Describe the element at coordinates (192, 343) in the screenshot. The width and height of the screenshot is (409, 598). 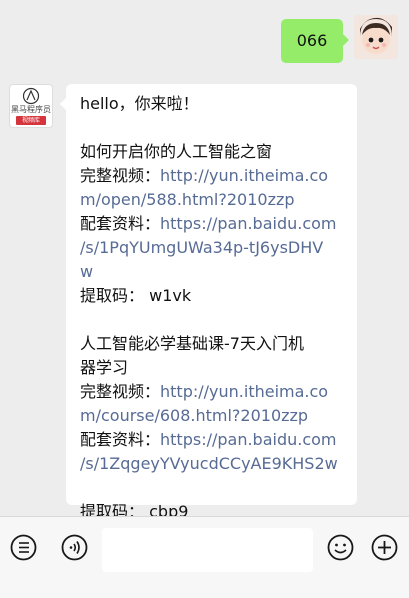
I see `course2-title: 人工智能必学基础课-7天入门机` at that location.